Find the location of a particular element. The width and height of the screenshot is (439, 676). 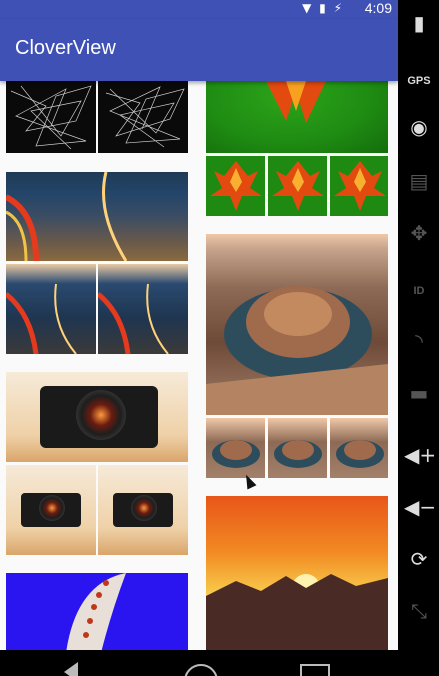

app-title: CloverView is located at coordinates (65, 48).